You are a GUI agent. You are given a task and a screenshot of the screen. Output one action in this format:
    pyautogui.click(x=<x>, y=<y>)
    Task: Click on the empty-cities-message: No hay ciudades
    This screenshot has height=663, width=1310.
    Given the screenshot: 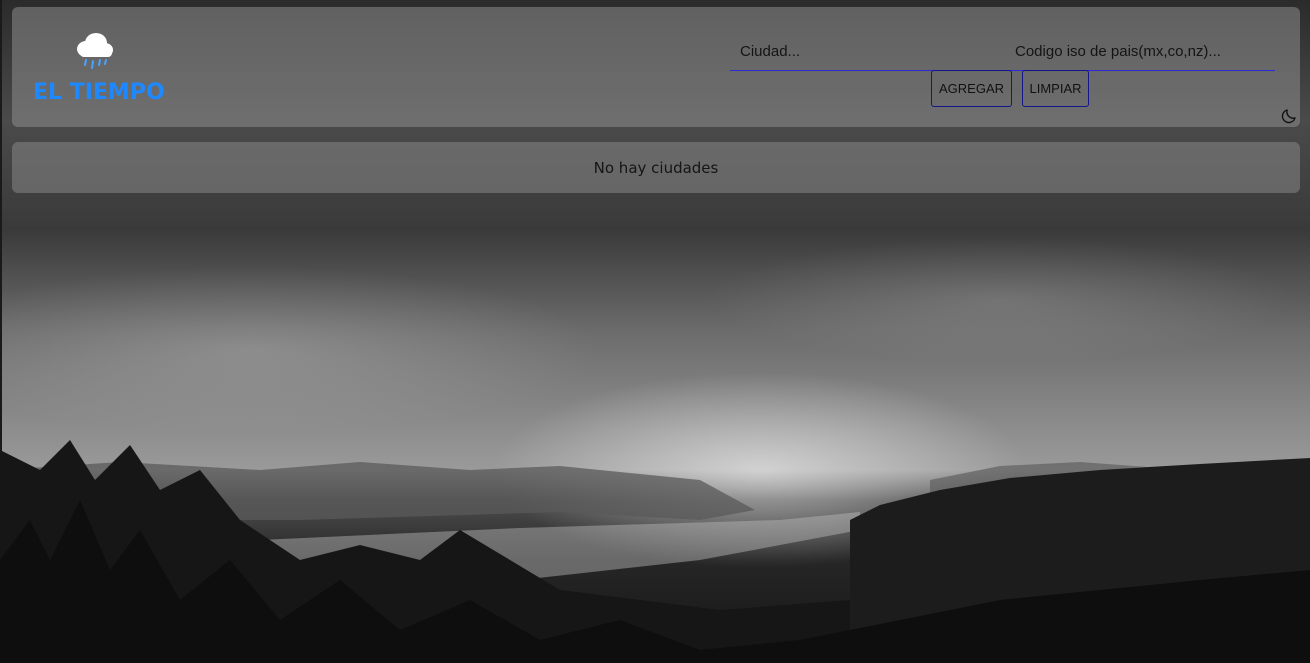 What is the action you would take?
    pyautogui.click(x=656, y=167)
    